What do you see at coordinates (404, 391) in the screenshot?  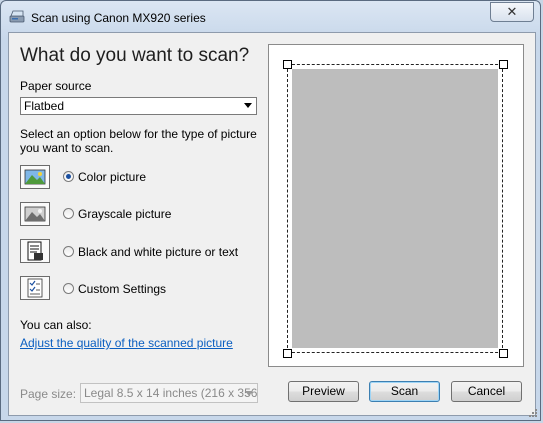 I see `scan-button: Scan` at bounding box center [404, 391].